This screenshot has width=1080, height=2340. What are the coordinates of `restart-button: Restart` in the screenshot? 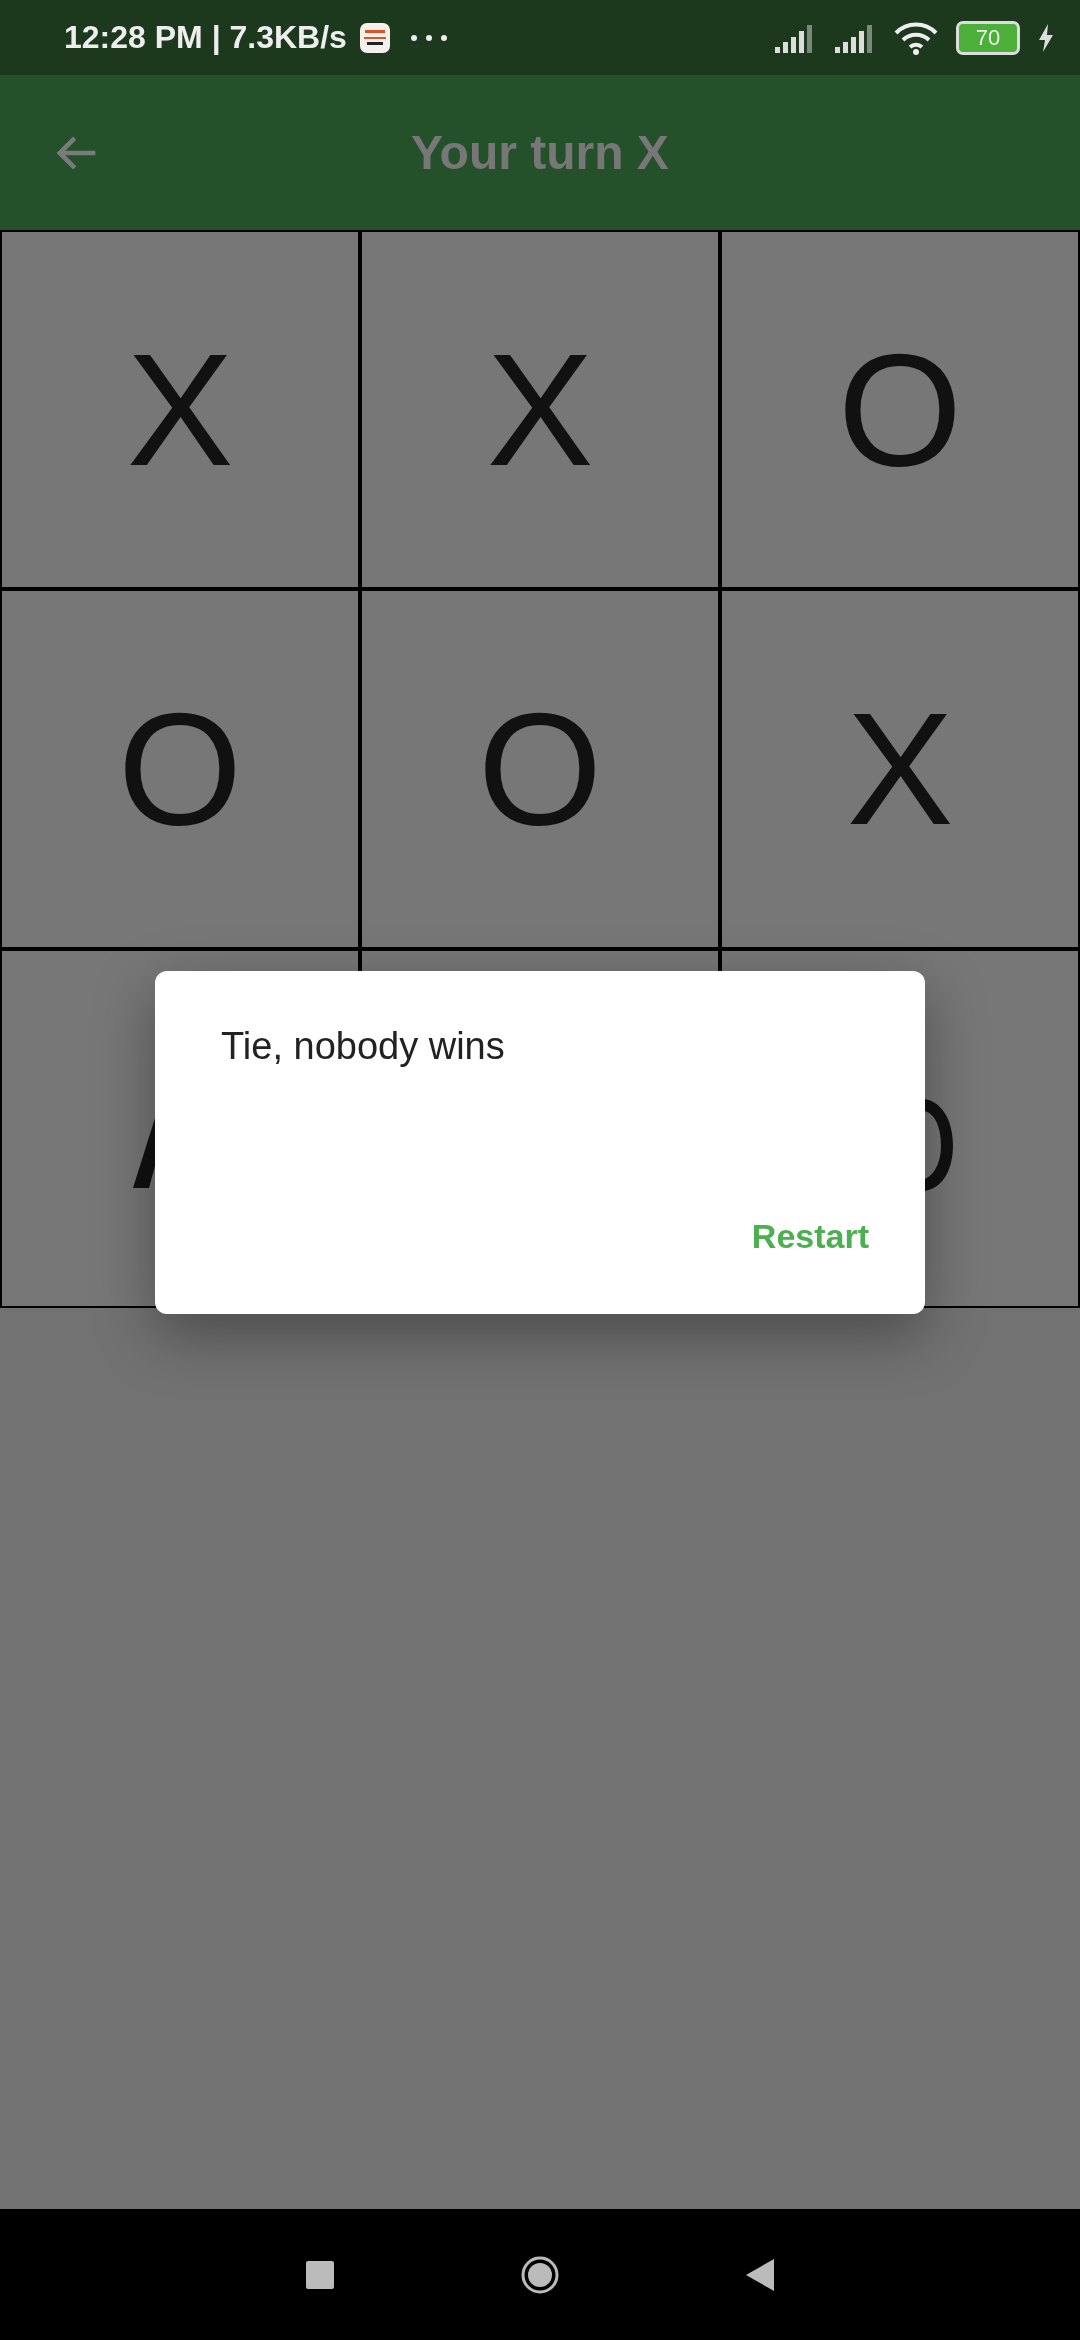 It's located at (810, 1236).